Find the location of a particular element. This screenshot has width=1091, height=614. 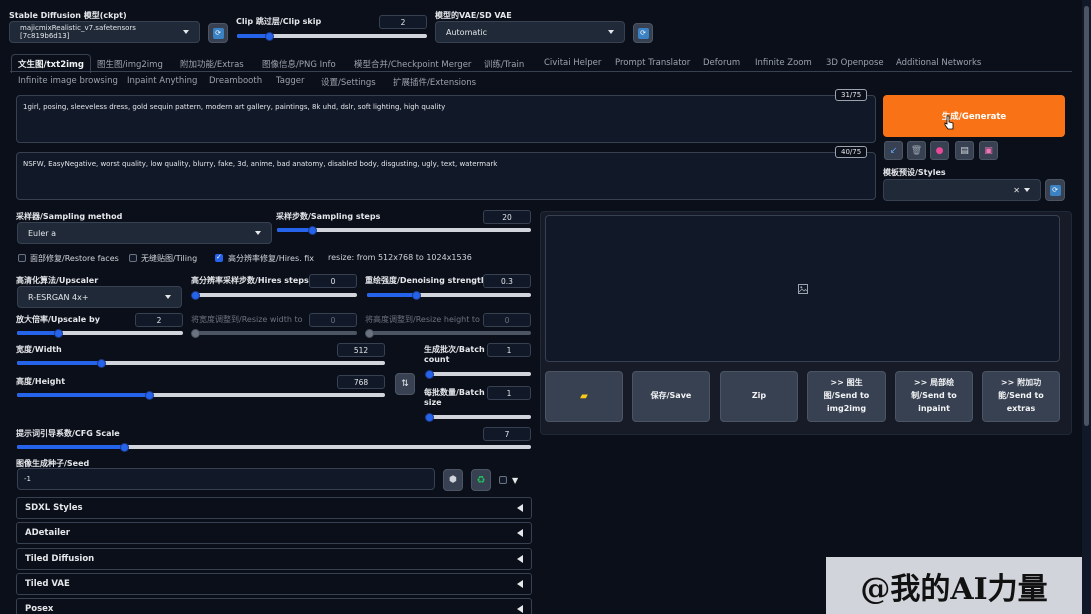

upscale-by-input: 2 is located at coordinates (159, 320).